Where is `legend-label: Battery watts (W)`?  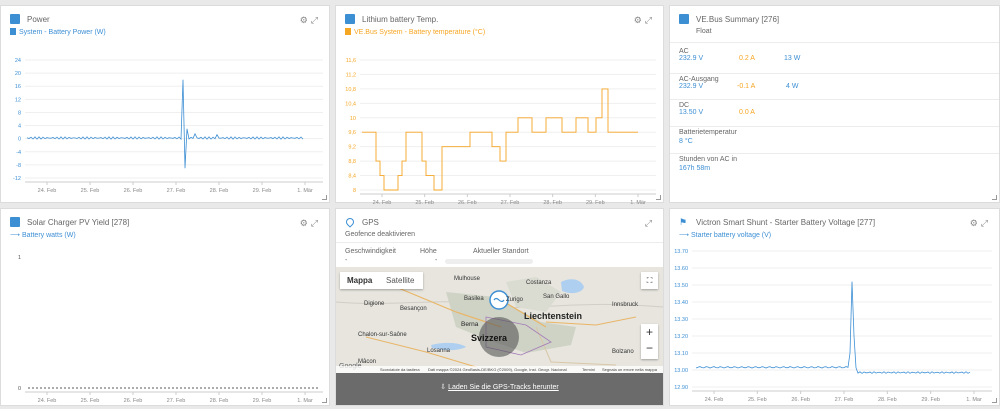 legend-label: Battery watts (W) is located at coordinates (48, 235).